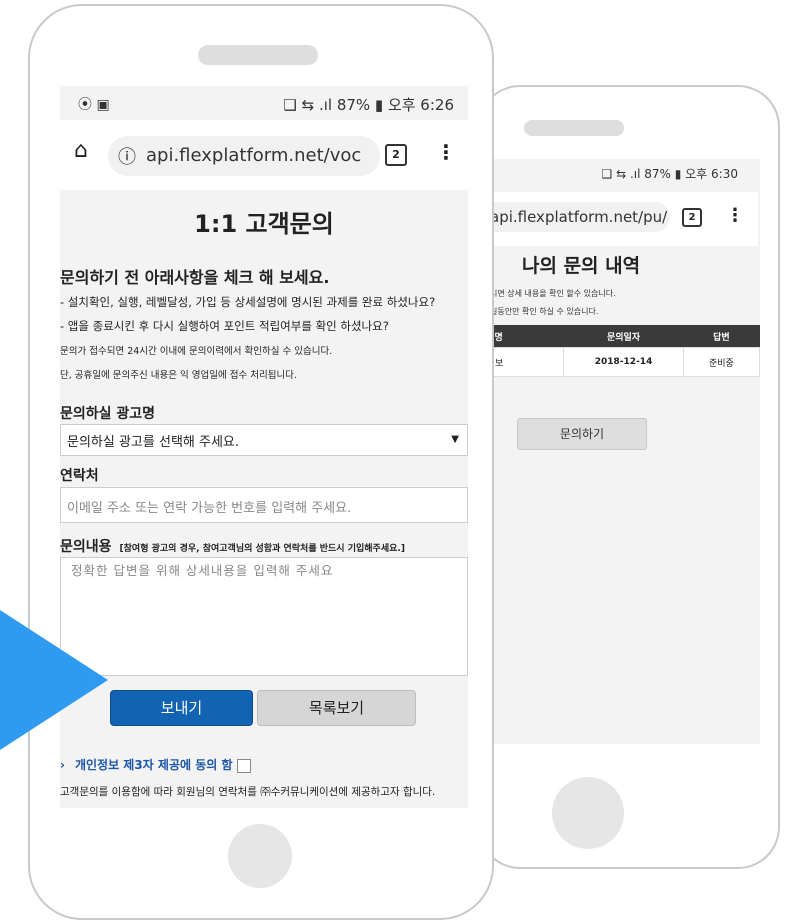 The image size is (787, 920). Describe the element at coordinates (196, 351) in the screenshot. I see `notice-line: 문의가 접수되면 24시간 이내에 문의이력에서 확인하실 수 있습니다.` at that location.